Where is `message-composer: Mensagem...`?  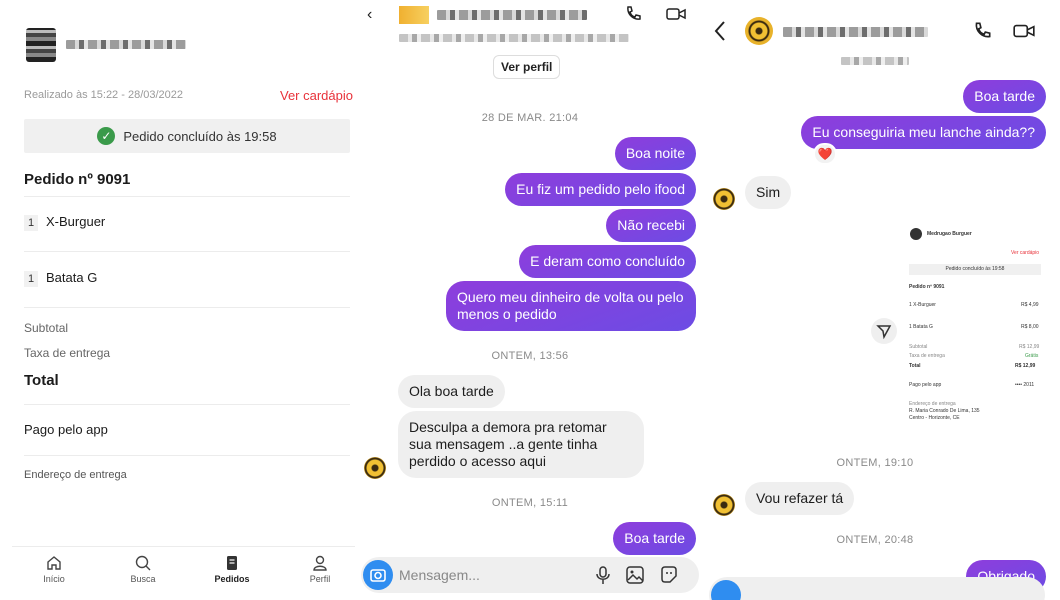 message-composer: Mensagem... is located at coordinates (530, 575).